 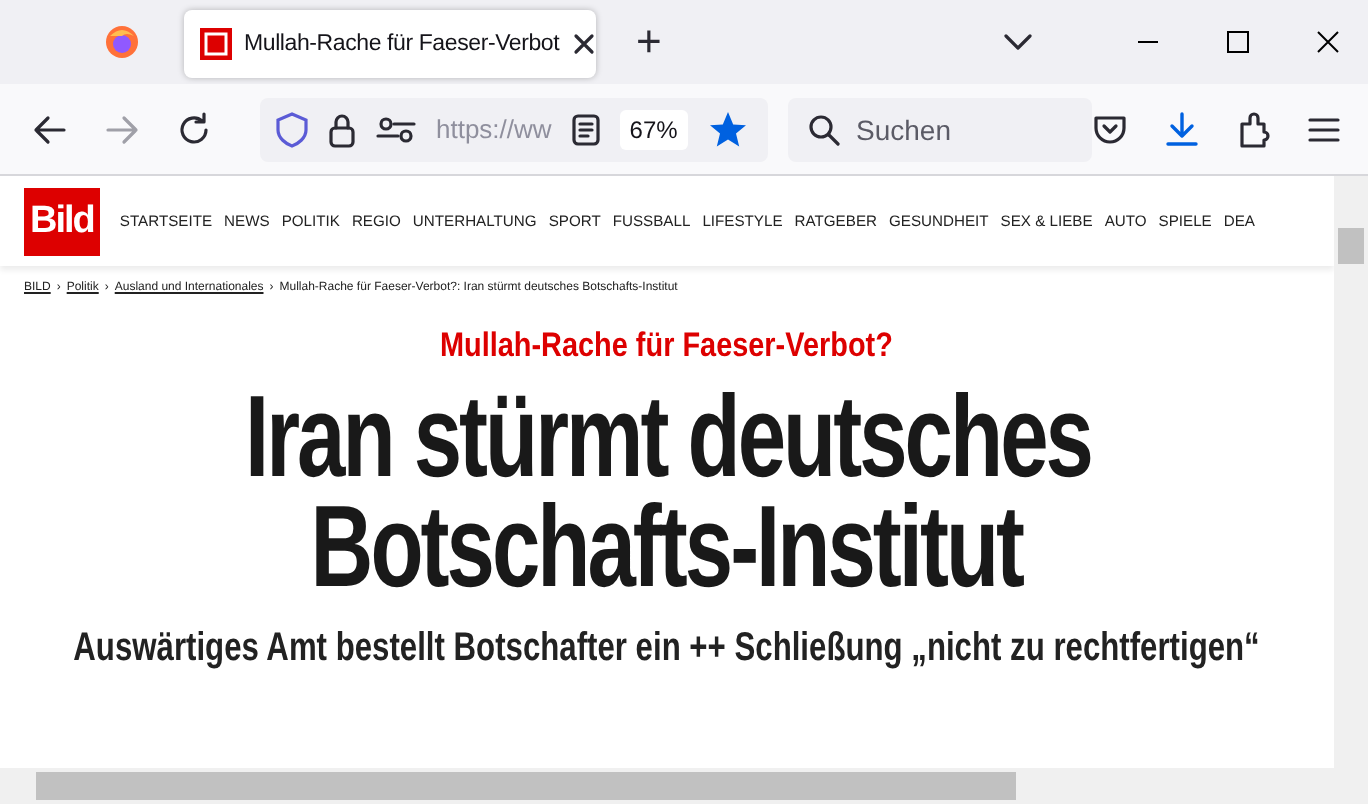 I want to click on article-headline: Botschafts-Institut, so click(x=667, y=543).